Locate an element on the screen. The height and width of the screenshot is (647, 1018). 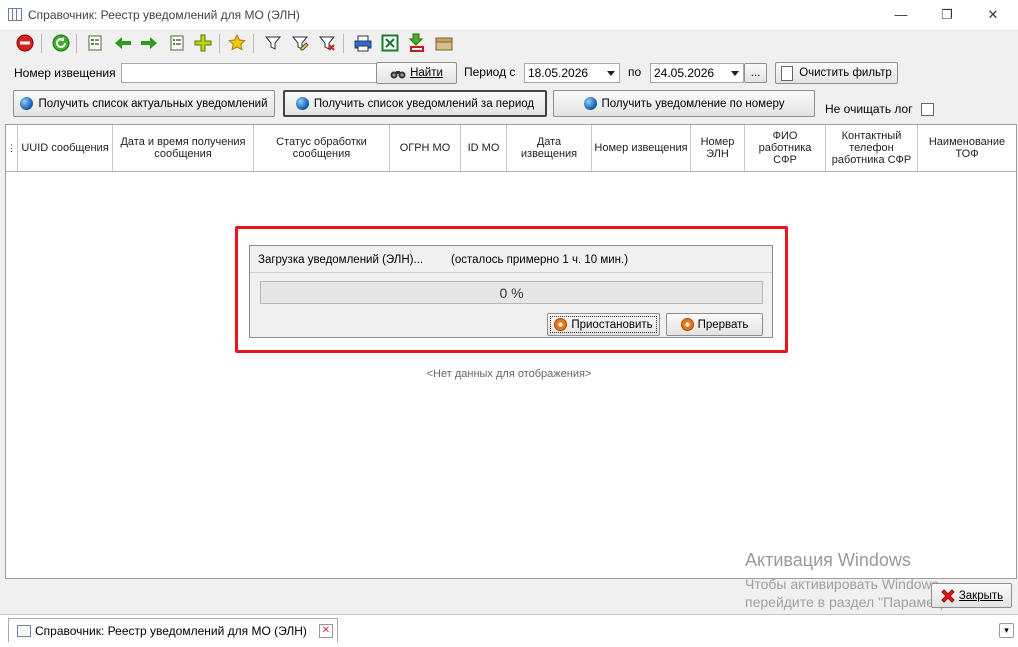
column-header: Номер ЭЛН is located at coordinates (718, 148).